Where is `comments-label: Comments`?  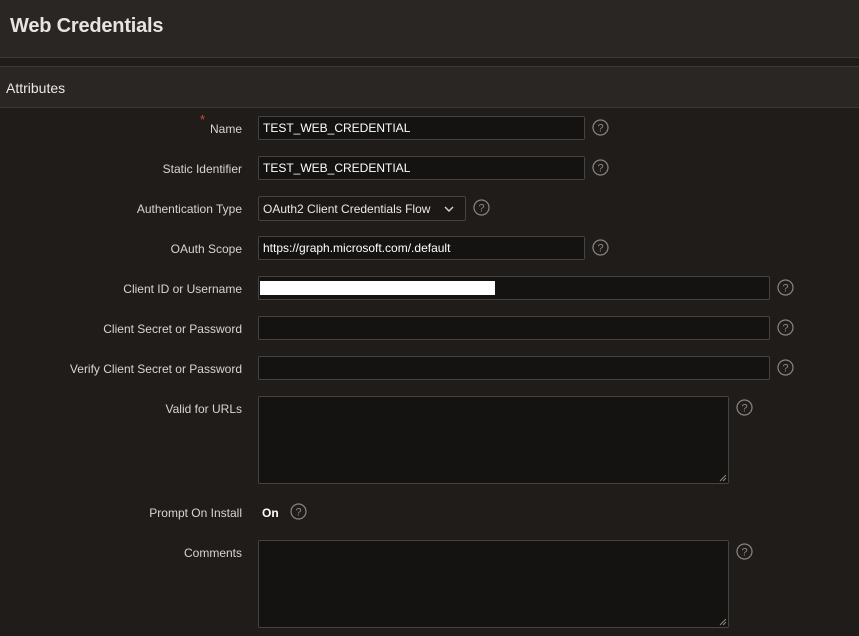 comments-label: Comments is located at coordinates (212, 553).